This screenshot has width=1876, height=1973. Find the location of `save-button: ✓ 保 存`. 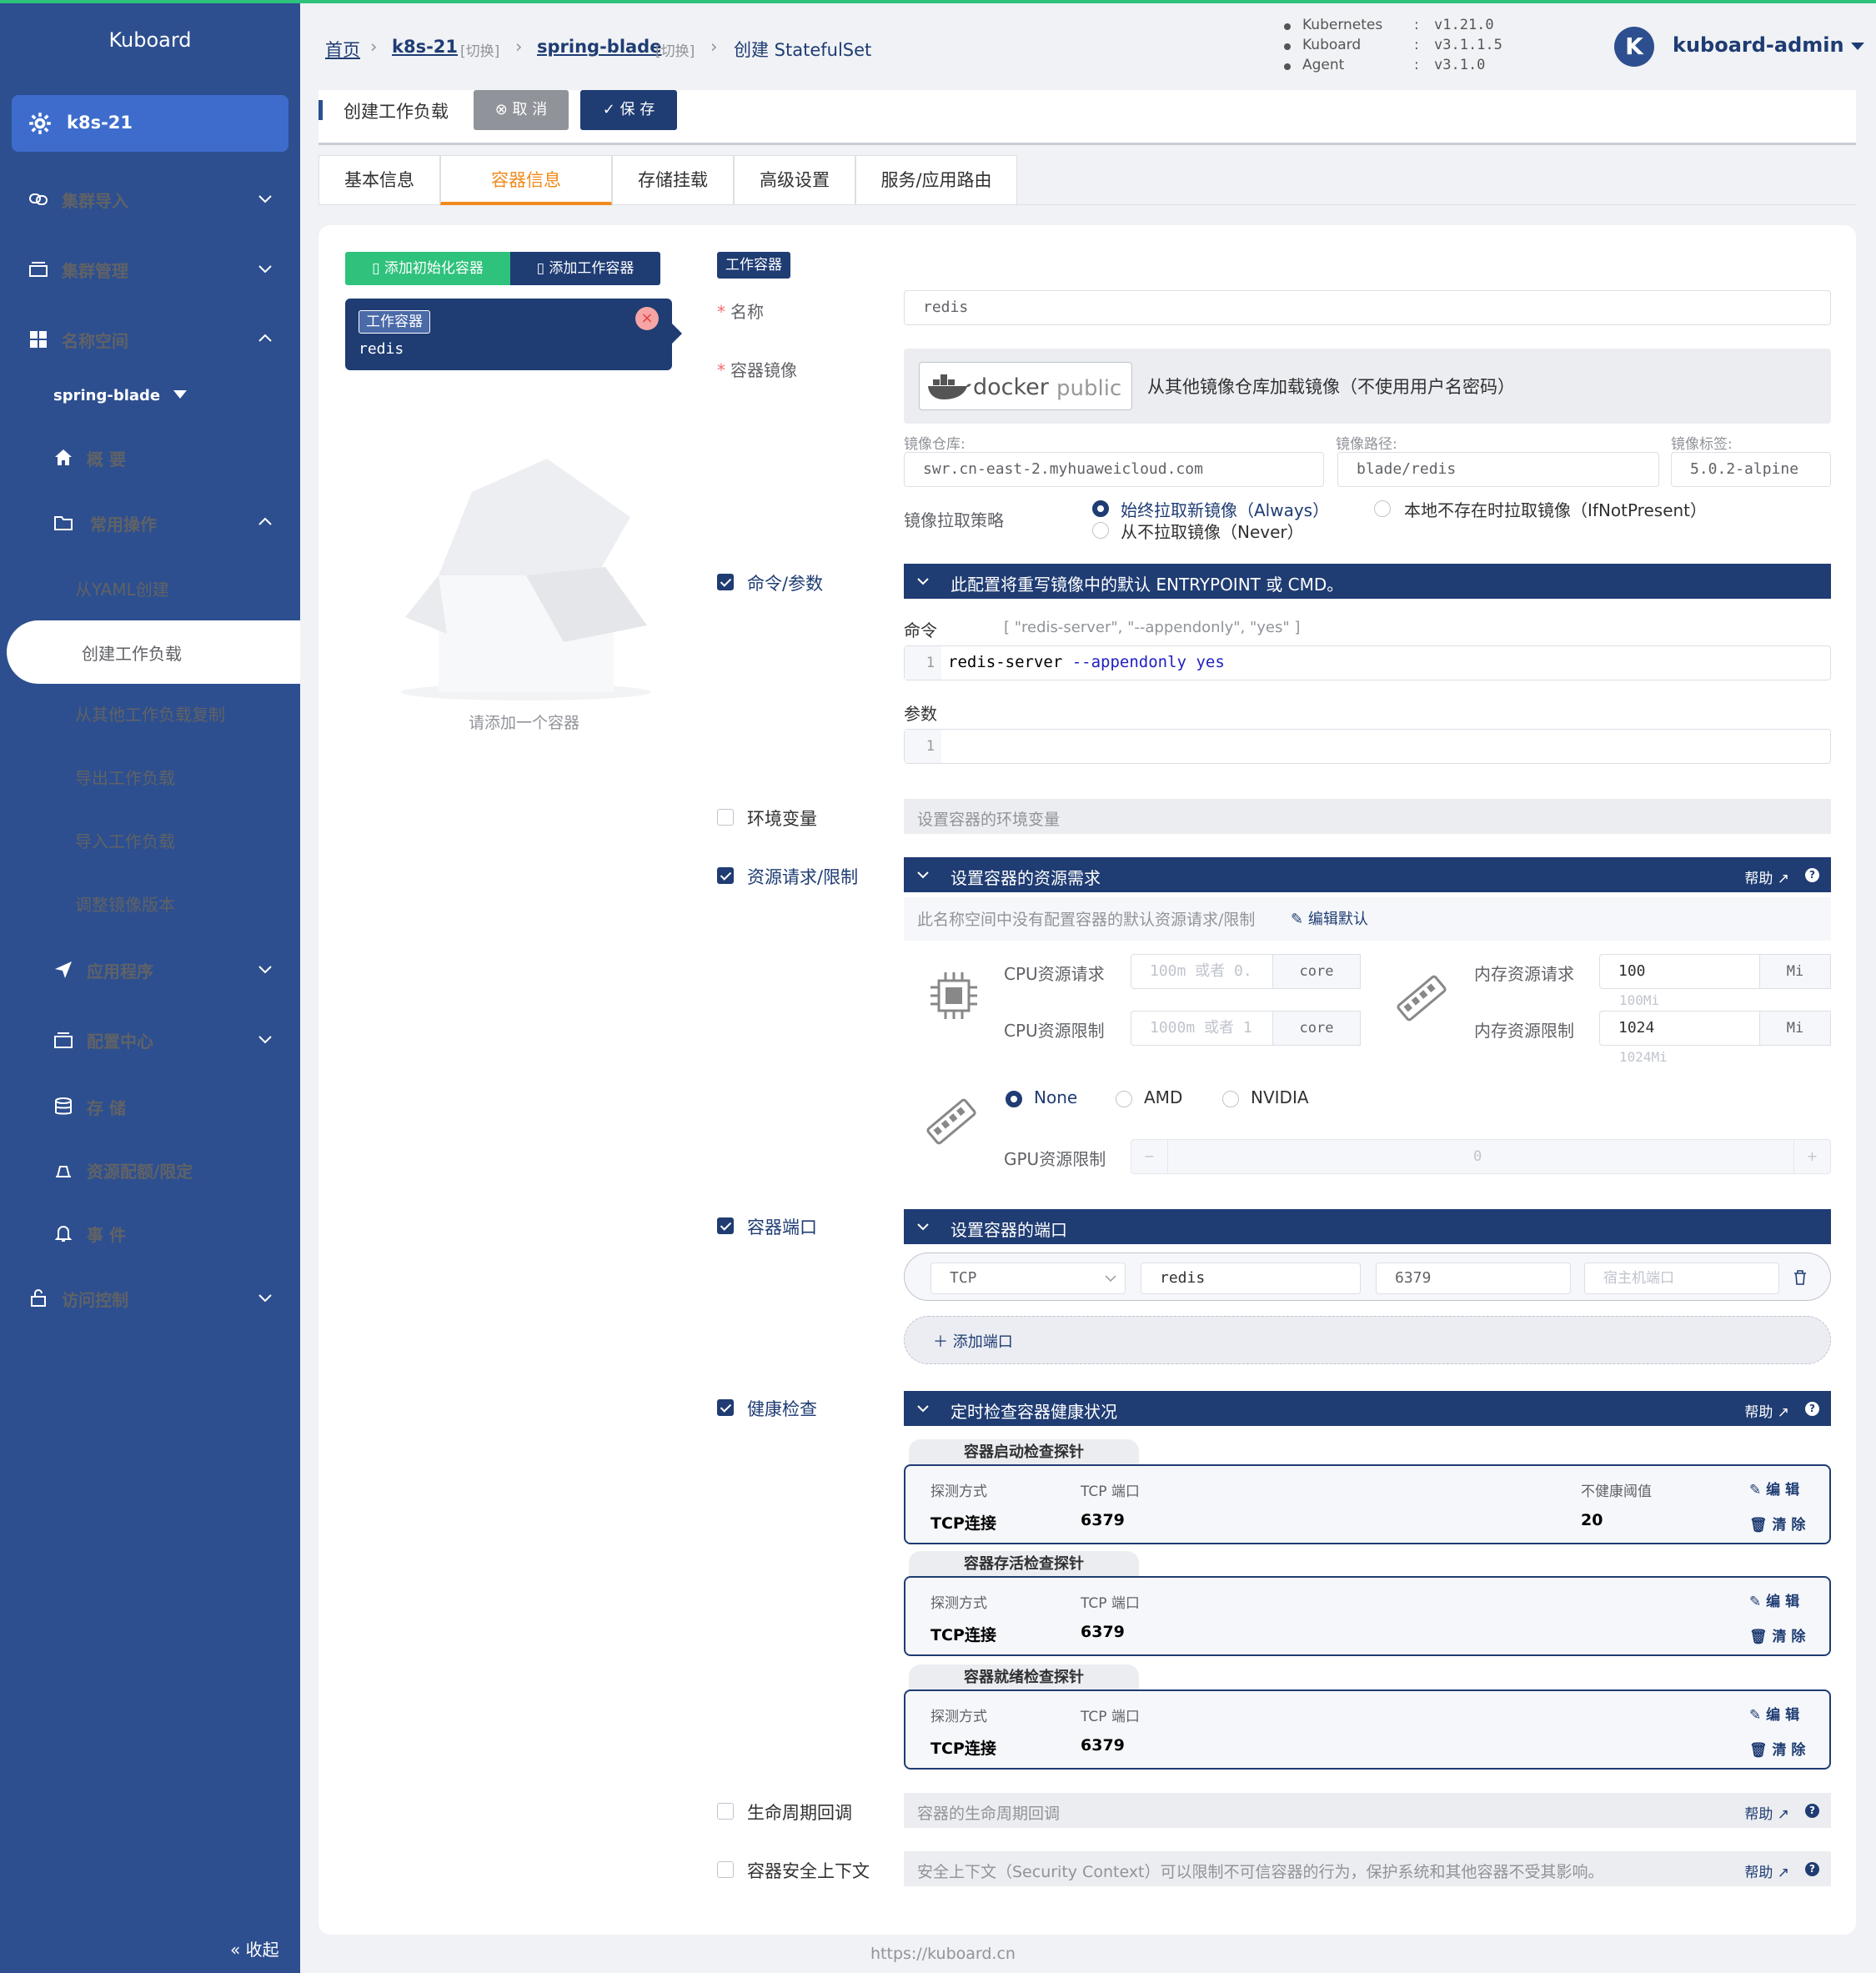

save-button: ✓ 保 存 is located at coordinates (628, 110).